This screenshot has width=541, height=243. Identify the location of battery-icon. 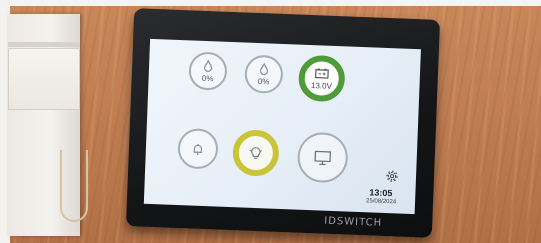
(322, 73).